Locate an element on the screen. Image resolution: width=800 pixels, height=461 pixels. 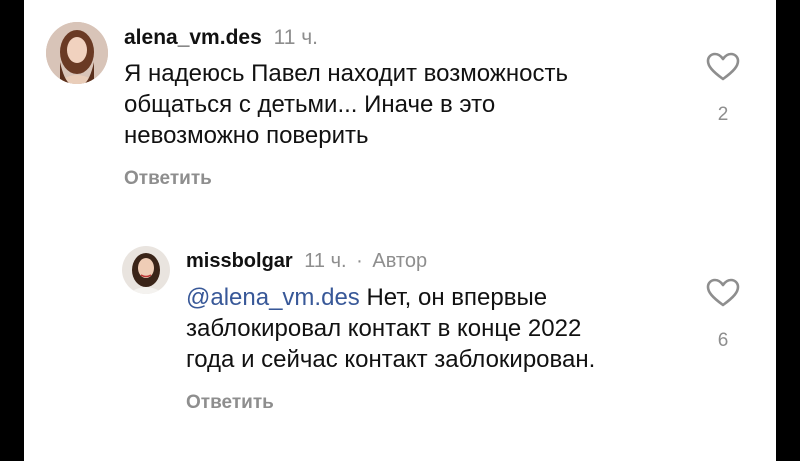
author-badge: Автор is located at coordinates (400, 261).